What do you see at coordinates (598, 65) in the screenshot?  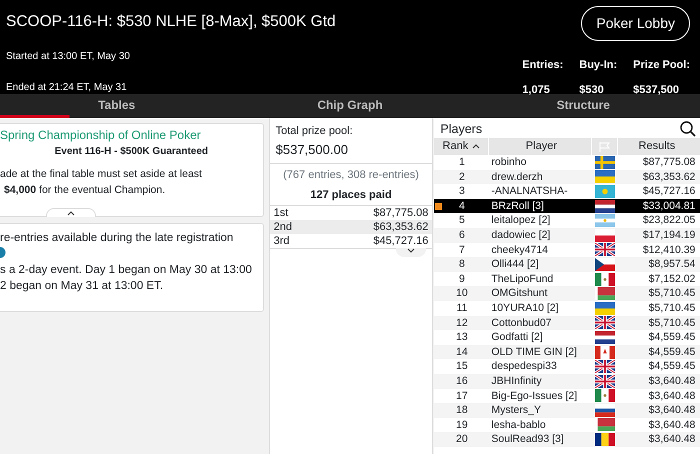 I see `stat-label: Buy-In:` at bounding box center [598, 65].